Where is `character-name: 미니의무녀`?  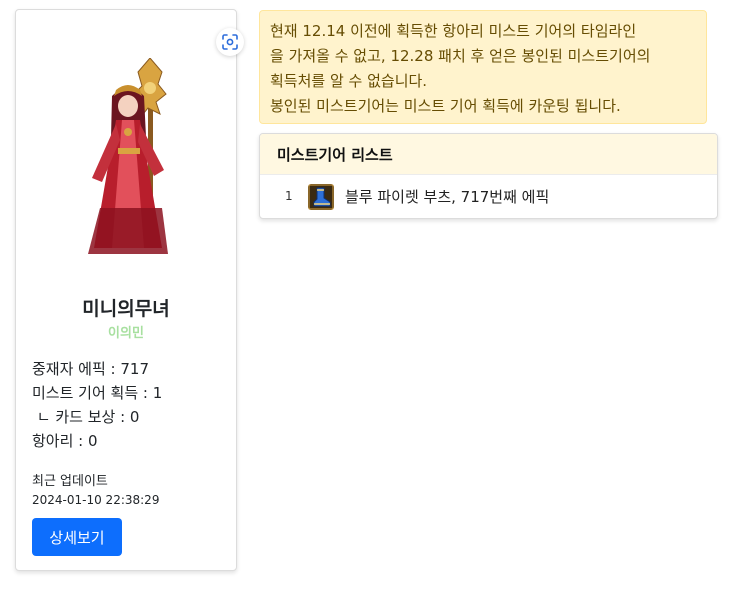
character-name: 미니의무녀 is located at coordinates (126, 309).